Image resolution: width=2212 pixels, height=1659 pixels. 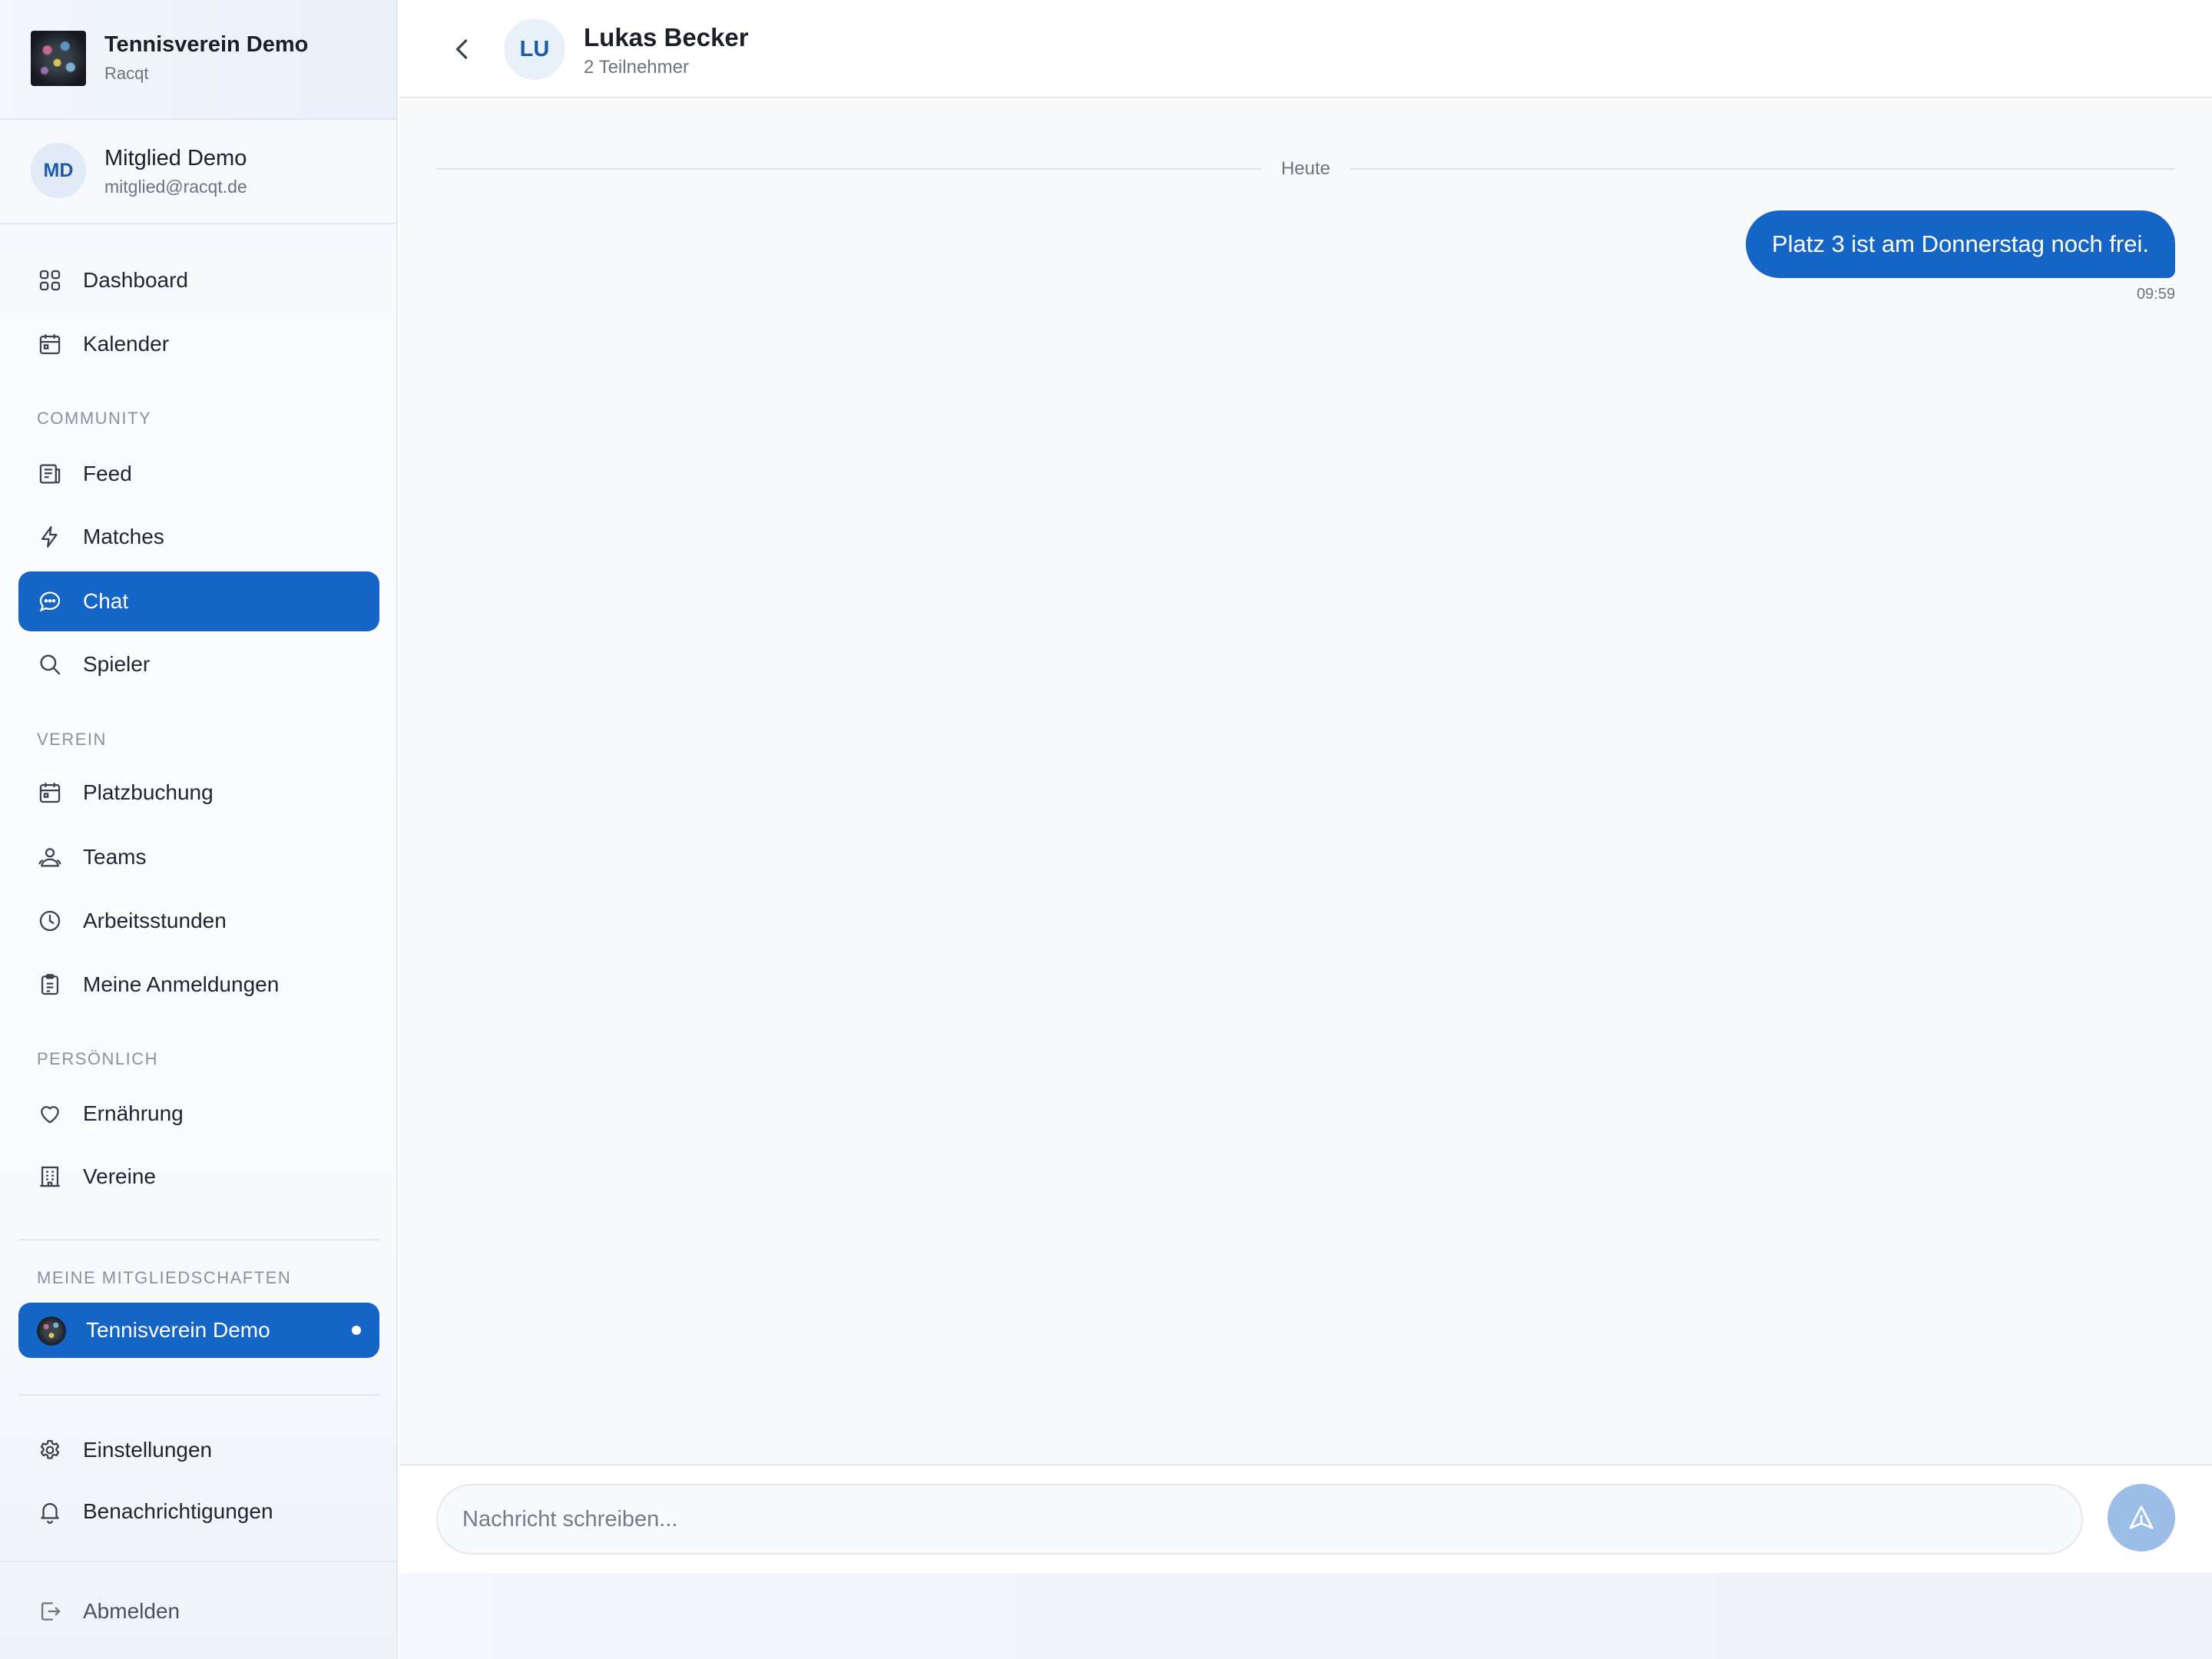 What do you see at coordinates (95, 418) in the screenshot?
I see `section-label-community: COMMUNITY` at bounding box center [95, 418].